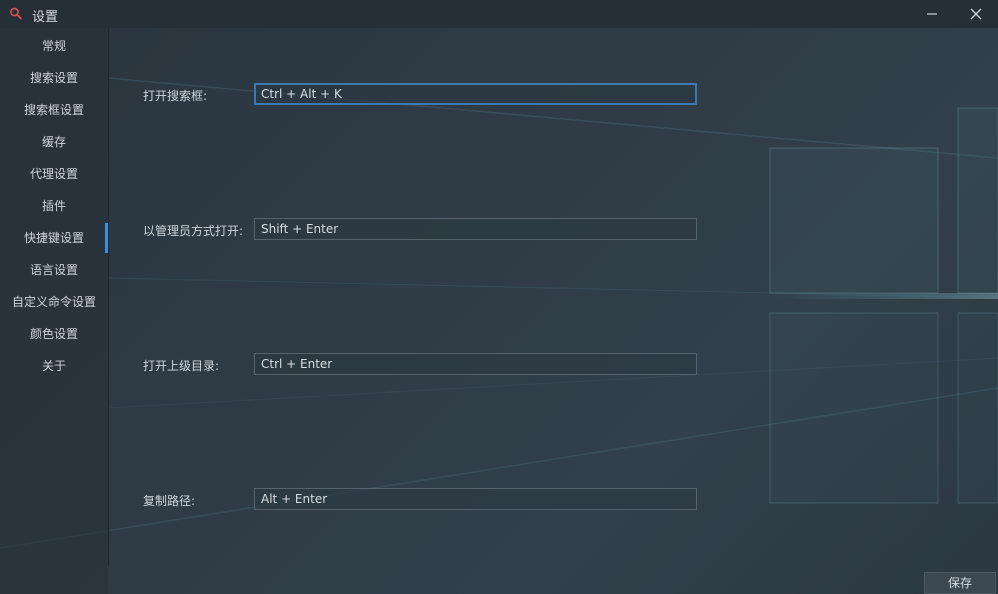 This screenshot has width=998, height=594. I want to click on copy-path-label: 复制路径:, so click(169, 501).